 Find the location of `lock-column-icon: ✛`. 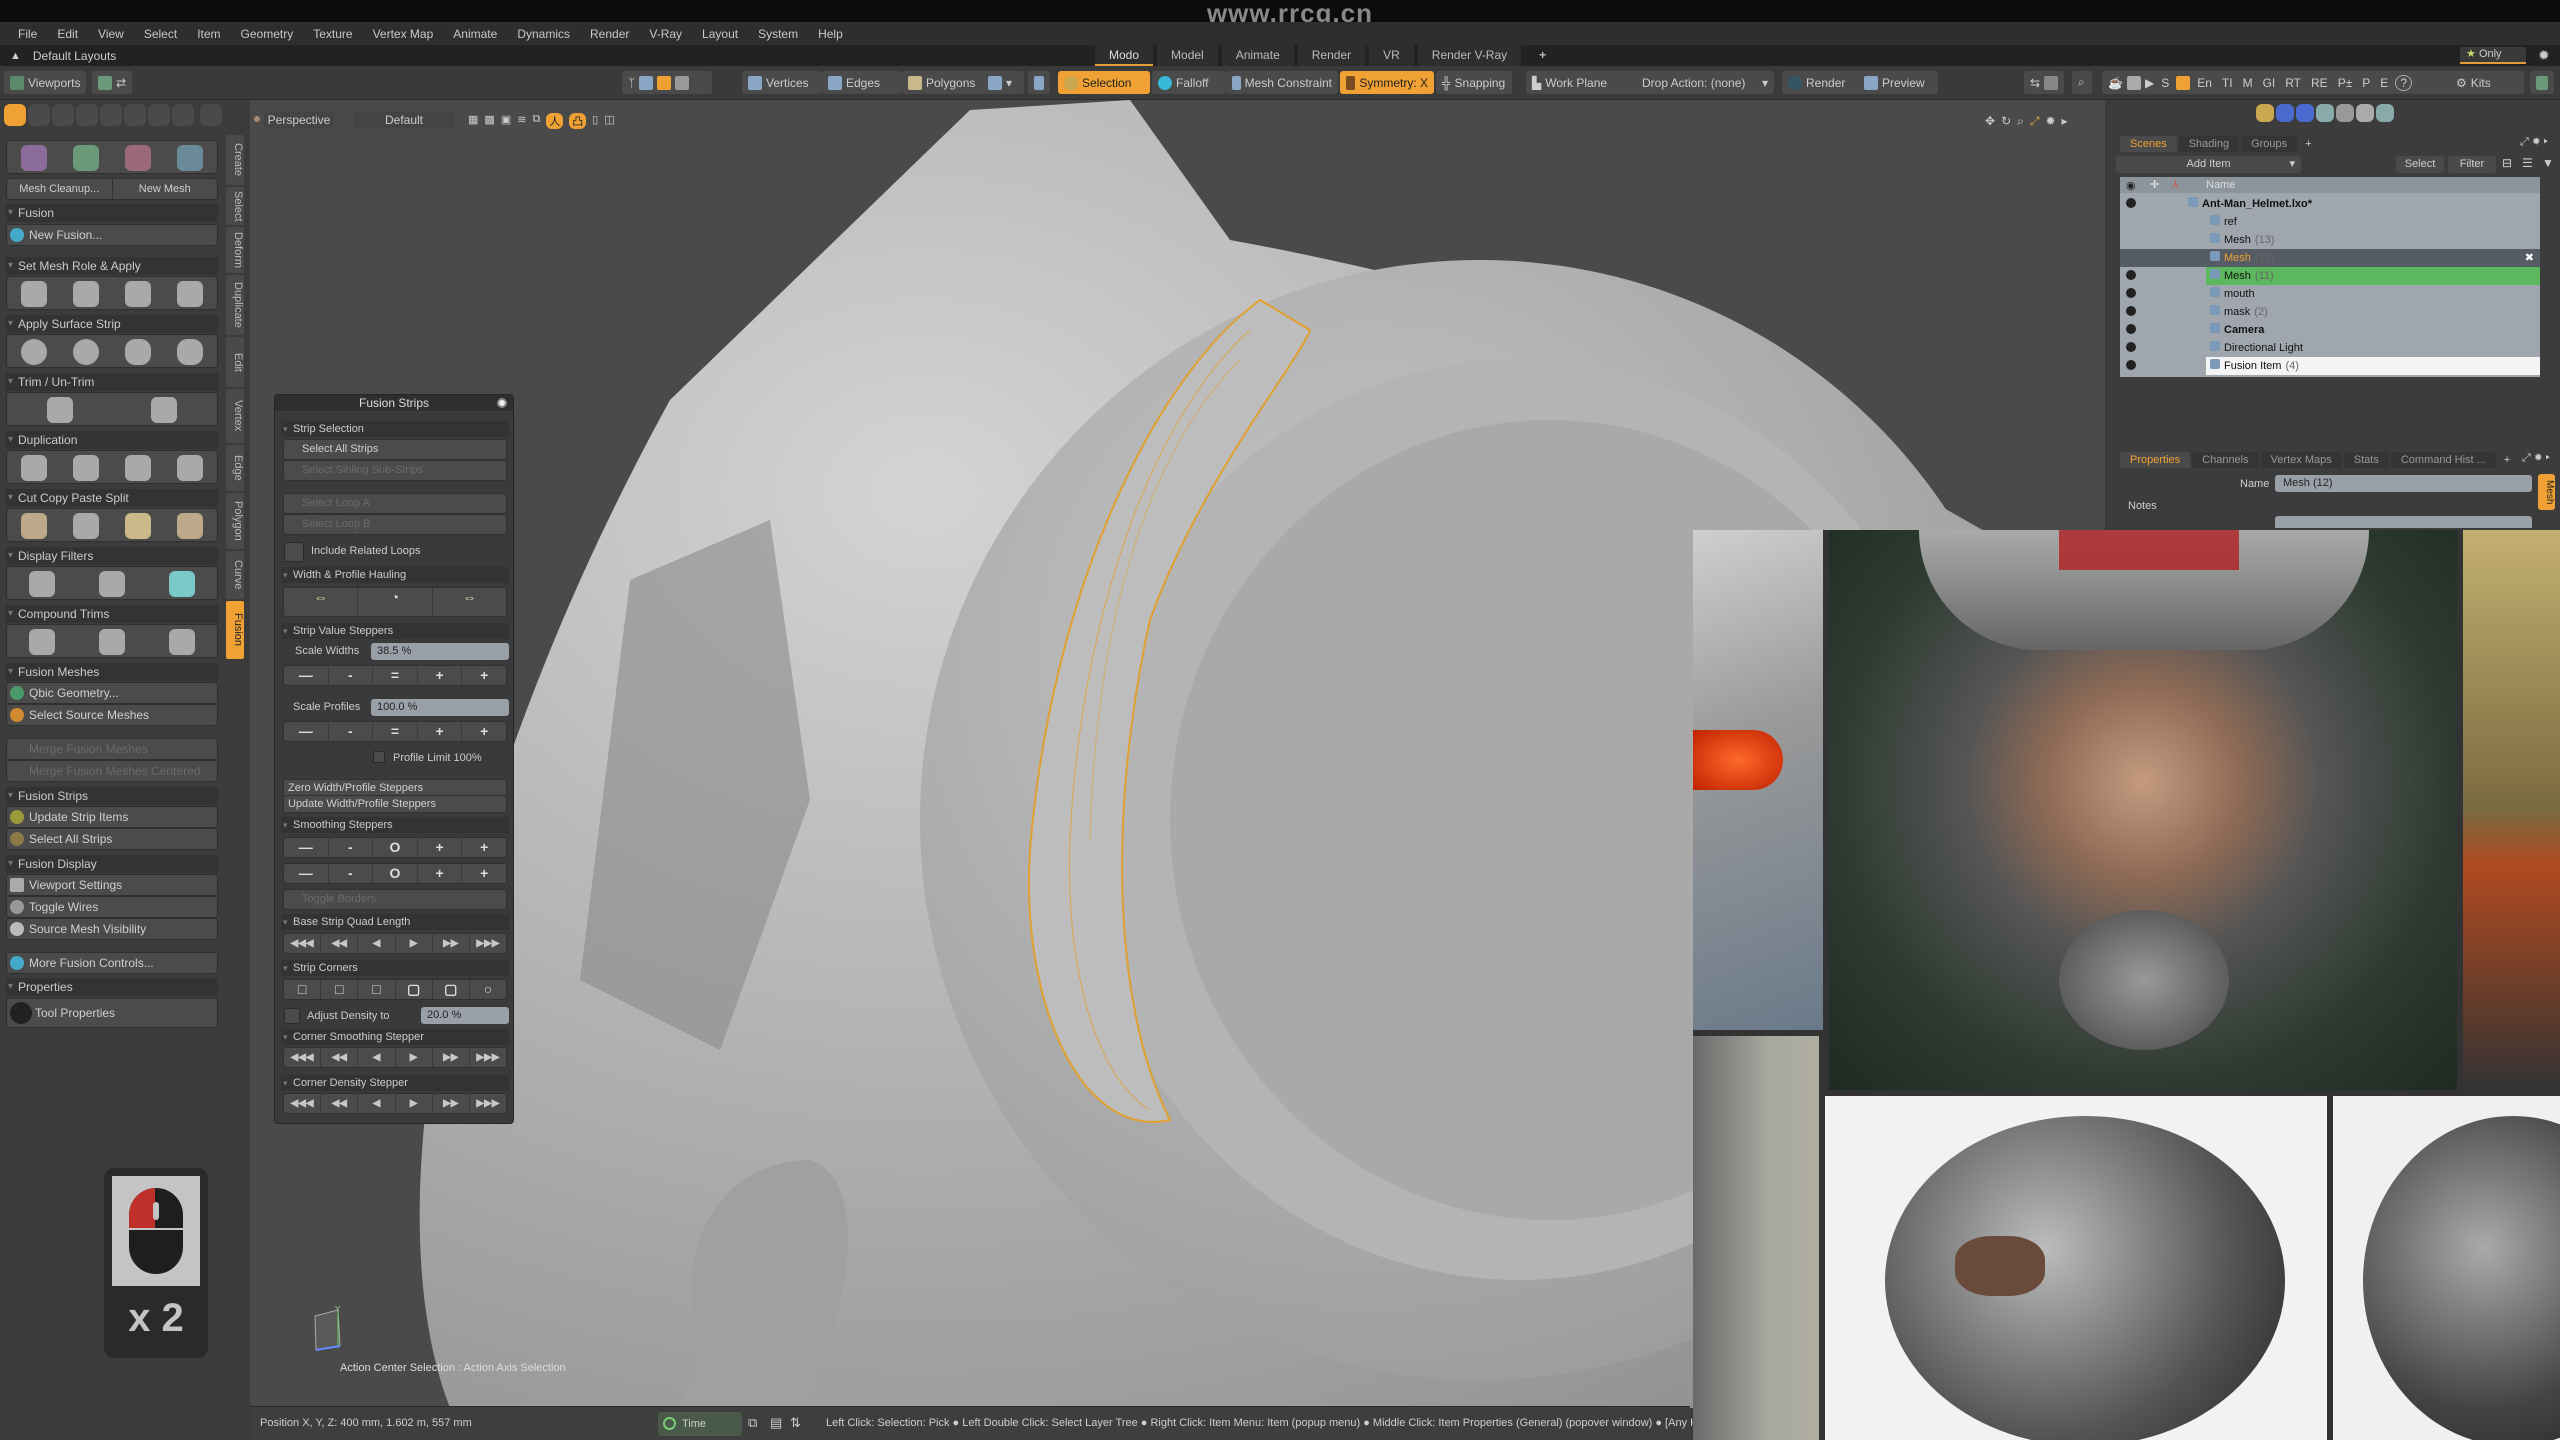

lock-column-icon: ✛ is located at coordinates (2154, 184).